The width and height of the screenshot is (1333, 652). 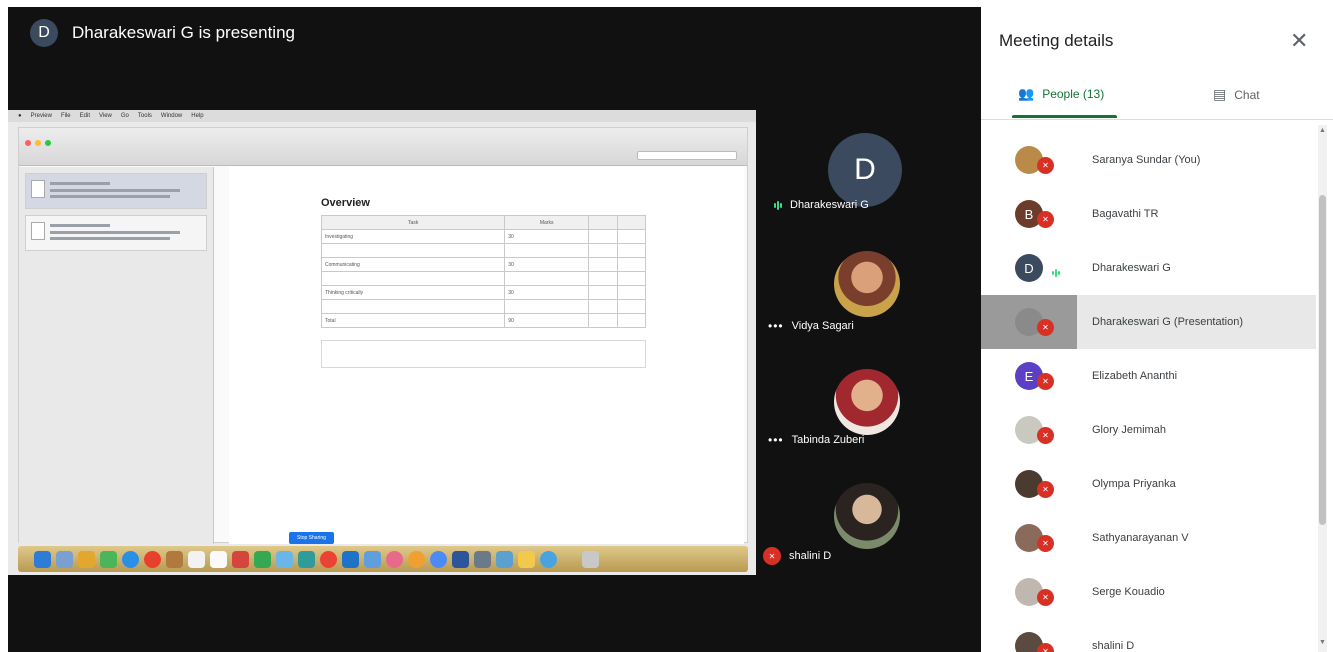 What do you see at coordinates (20, 116) in the screenshot?
I see `apple-icon: ●` at bounding box center [20, 116].